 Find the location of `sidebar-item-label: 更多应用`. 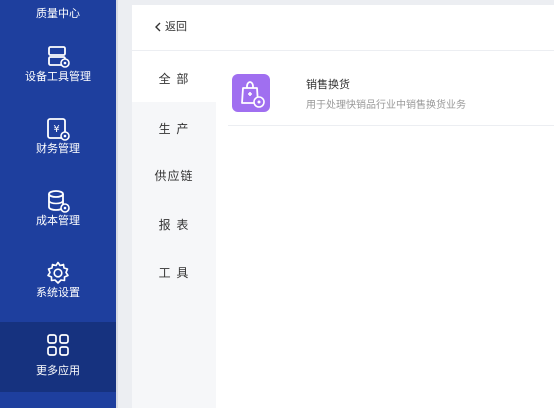

sidebar-item-label: 更多应用 is located at coordinates (58, 370).